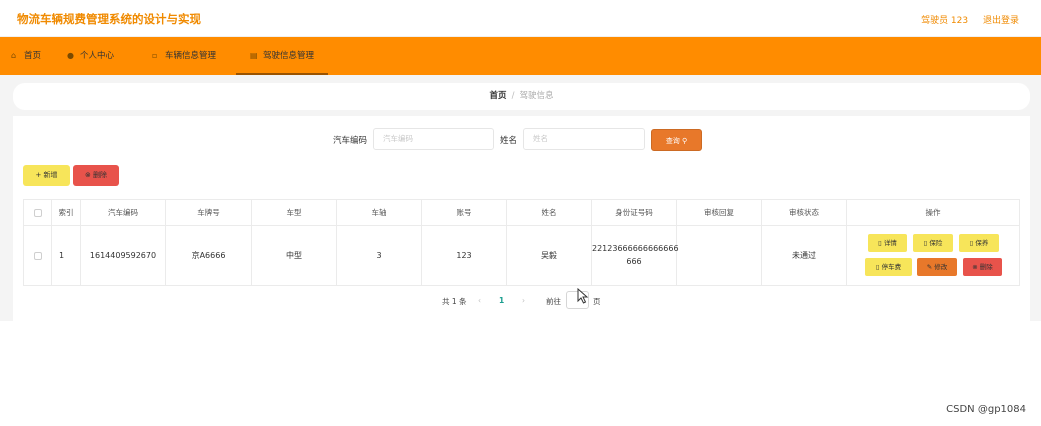 This screenshot has width=1041, height=426. What do you see at coordinates (888, 267) in the screenshot?
I see `parking-fee-button: ▯ 停车费` at bounding box center [888, 267].